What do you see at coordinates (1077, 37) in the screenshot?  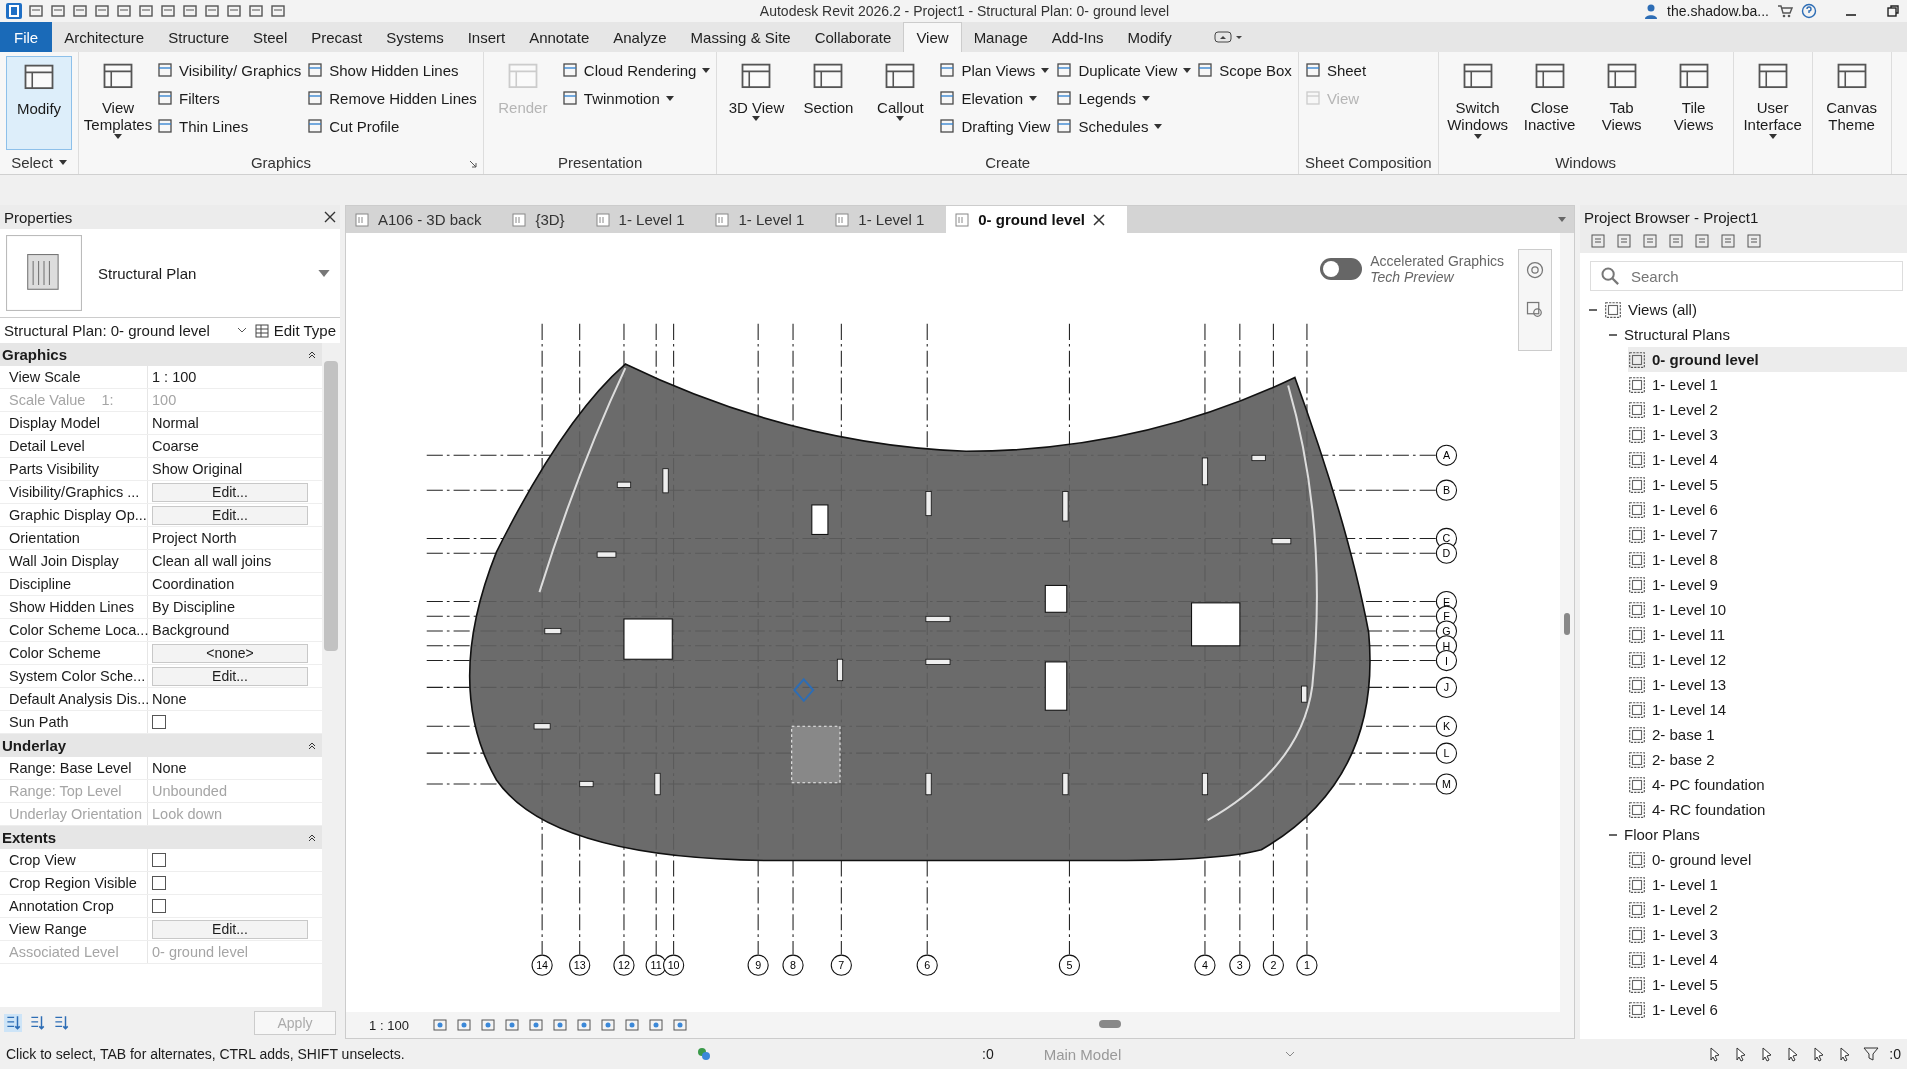 I see `ribbon-tab: Add-Ins` at bounding box center [1077, 37].